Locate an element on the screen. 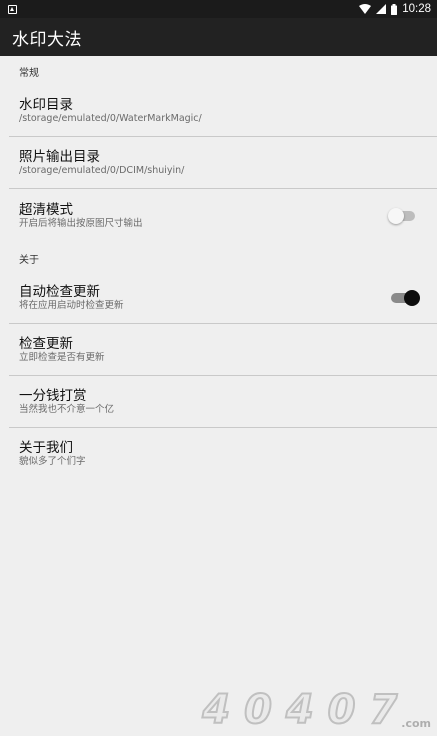 Image resolution: width=437 pixels, height=736 pixels. battery-icon is located at coordinates (394, 9).